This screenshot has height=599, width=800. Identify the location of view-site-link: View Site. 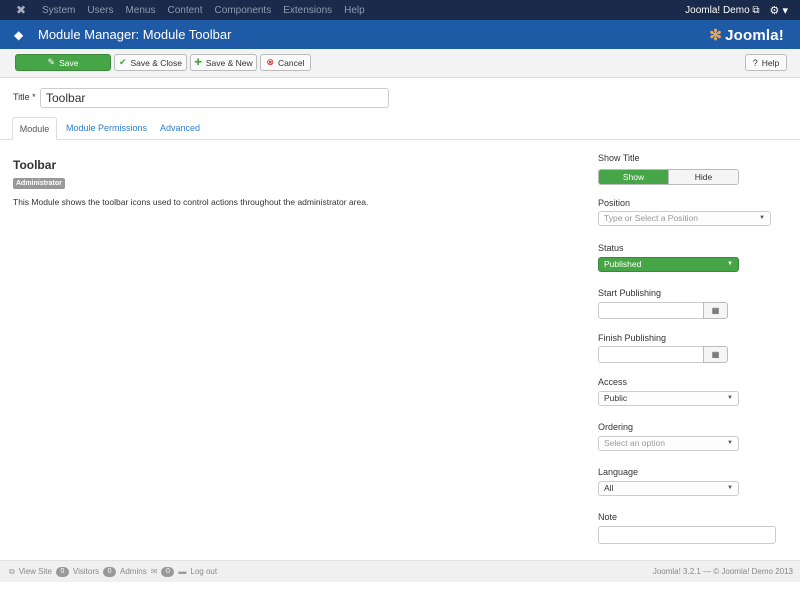
(35, 571).